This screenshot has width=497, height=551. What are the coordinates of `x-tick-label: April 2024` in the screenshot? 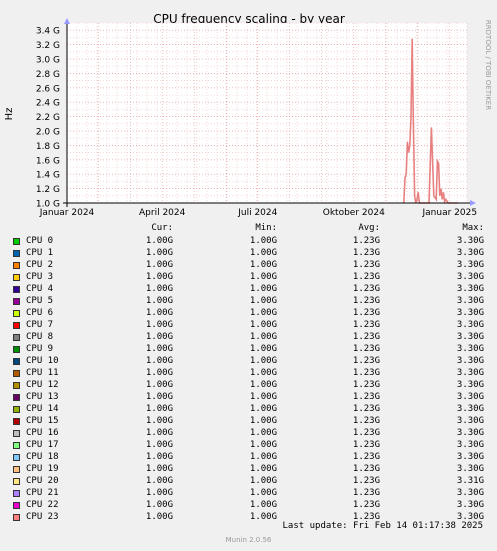 It's located at (162, 213).